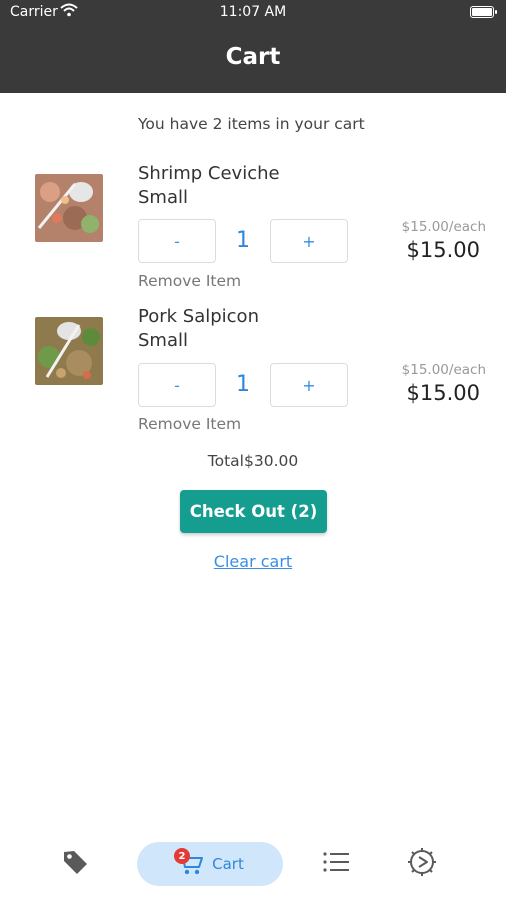 The height and width of the screenshot is (900, 506). What do you see at coordinates (253, 561) in the screenshot?
I see `clear-cart-link: Clear cart` at bounding box center [253, 561].